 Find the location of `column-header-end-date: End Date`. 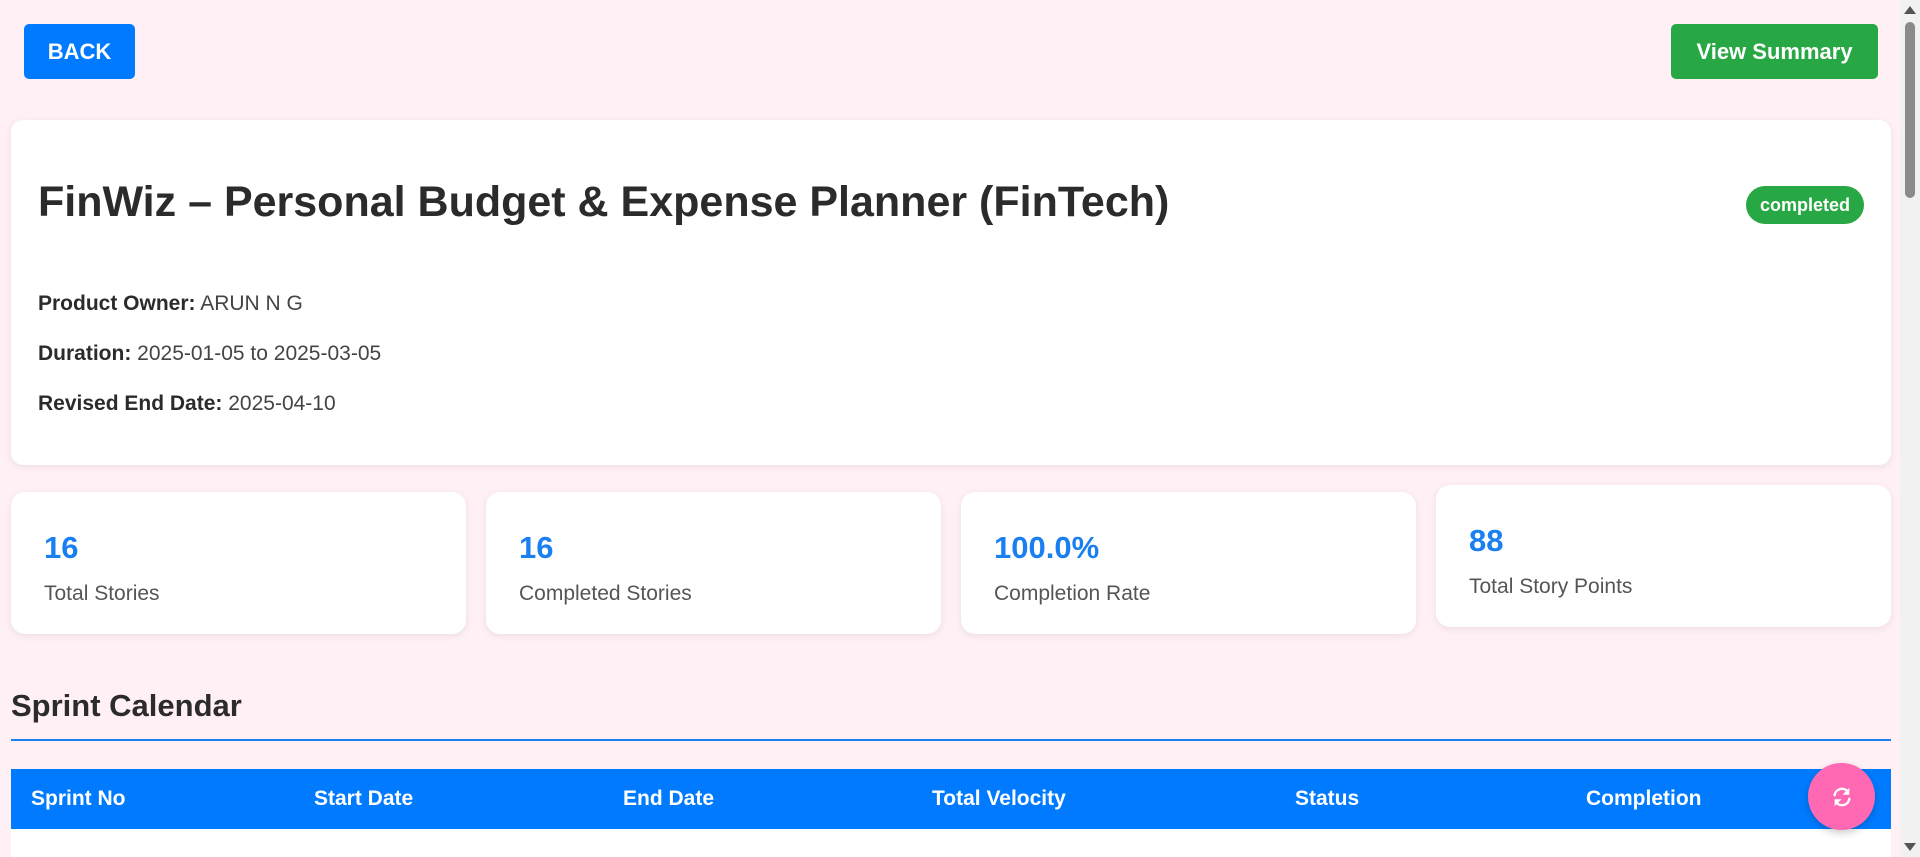

column-header-end-date: End Date is located at coordinates (668, 799).